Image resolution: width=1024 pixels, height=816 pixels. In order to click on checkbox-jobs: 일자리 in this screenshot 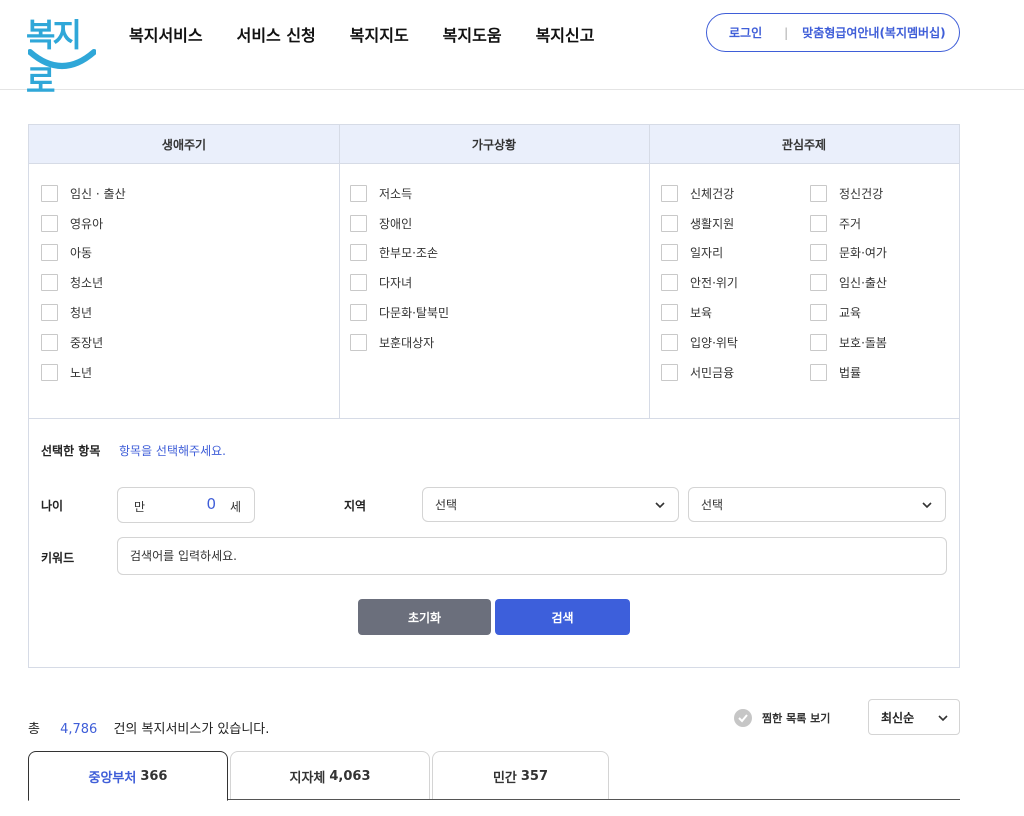, I will do `click(692, 252)`.